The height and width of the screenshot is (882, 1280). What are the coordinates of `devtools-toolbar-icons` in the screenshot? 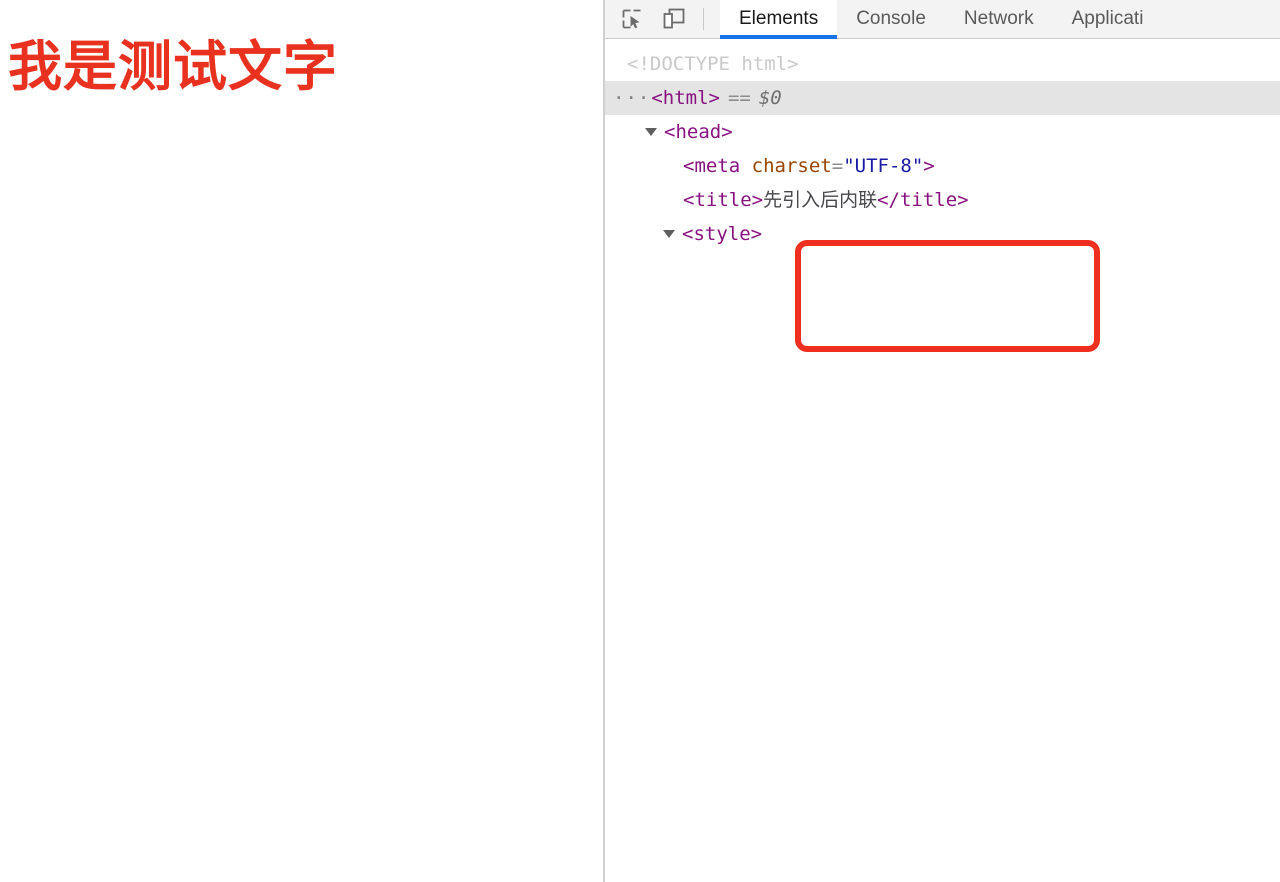 It's located at (662, 19).